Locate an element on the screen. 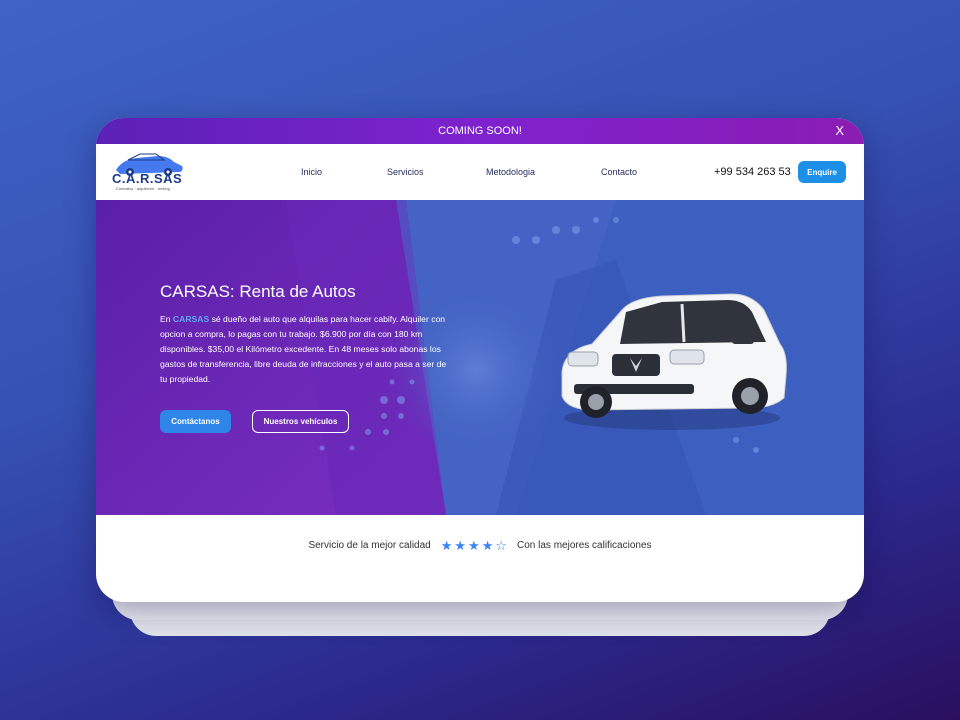  nav-item-contacto: Contacto is located at coordinates (619, 172).